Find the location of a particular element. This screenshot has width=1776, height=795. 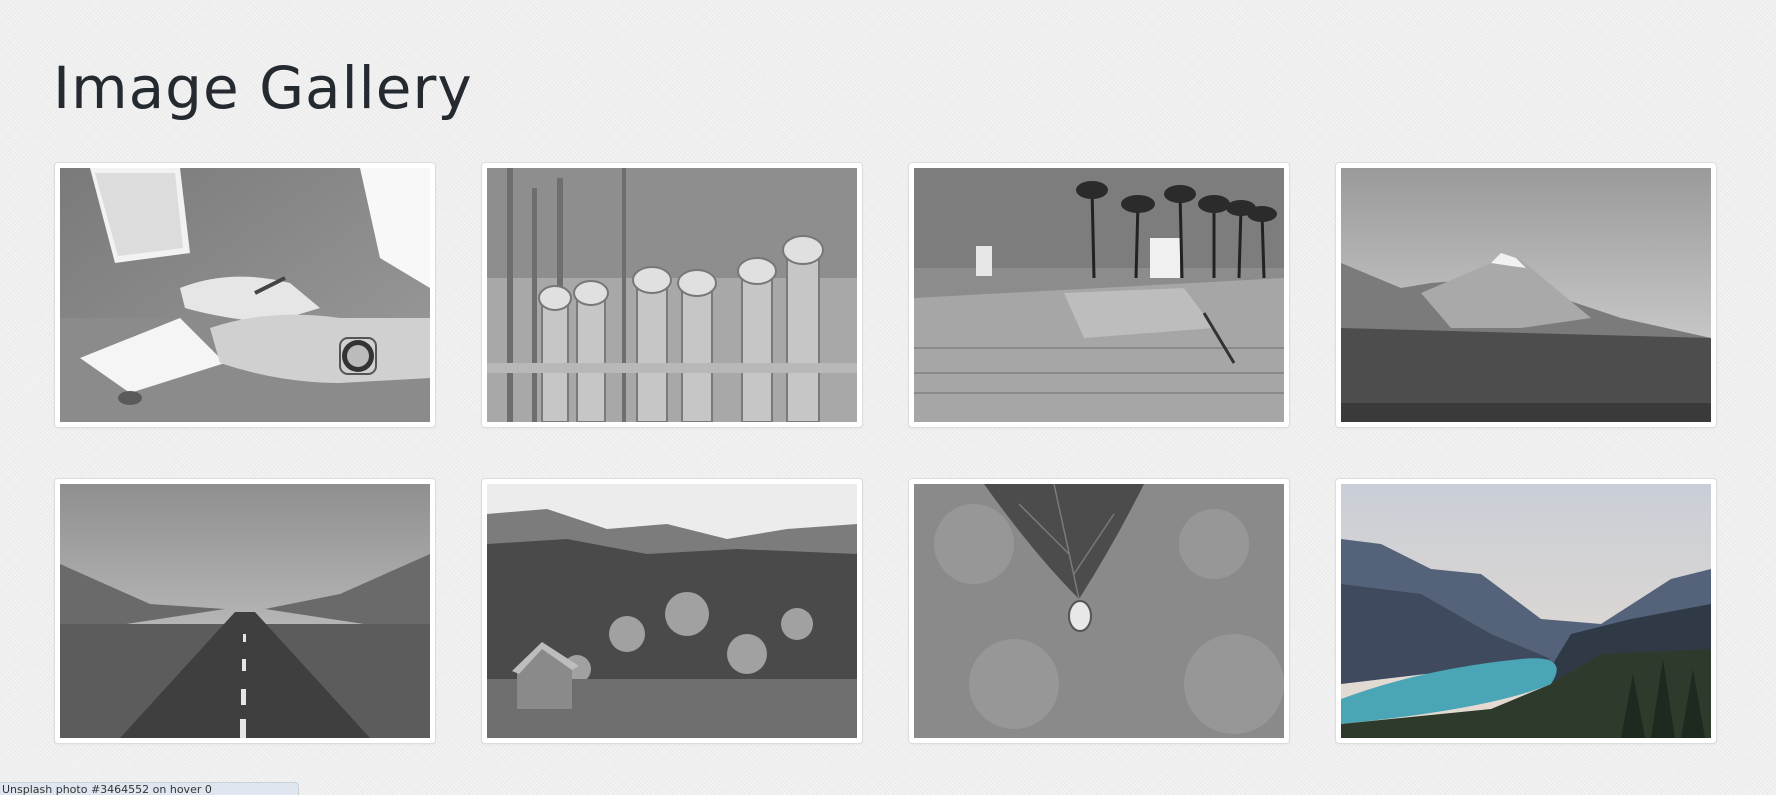

skatepark-palms-photo is located at coordinates (1099, 295).